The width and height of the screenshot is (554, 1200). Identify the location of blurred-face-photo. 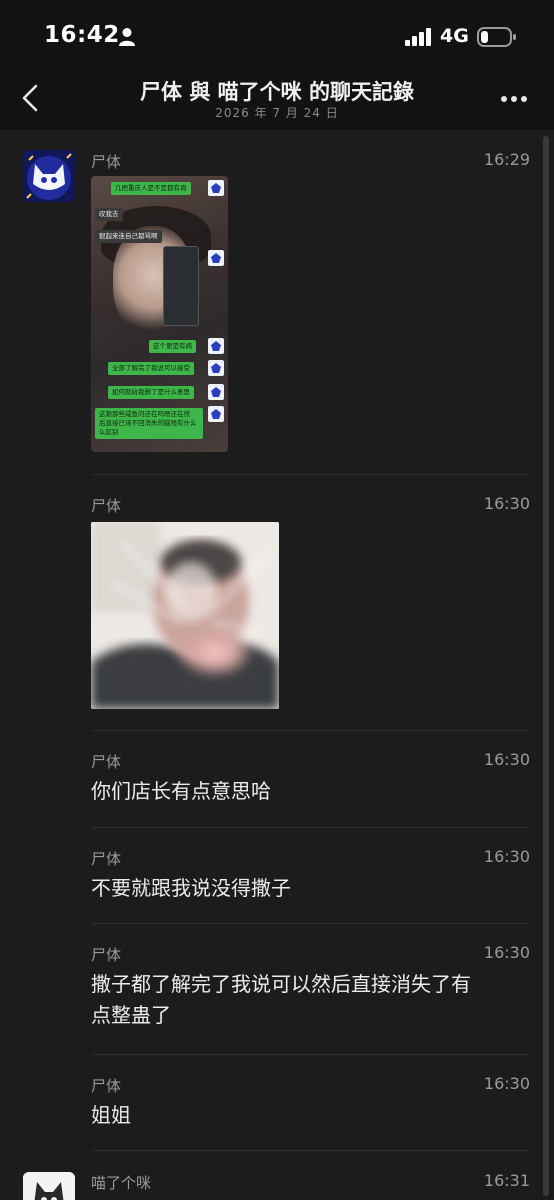
(185, 615).